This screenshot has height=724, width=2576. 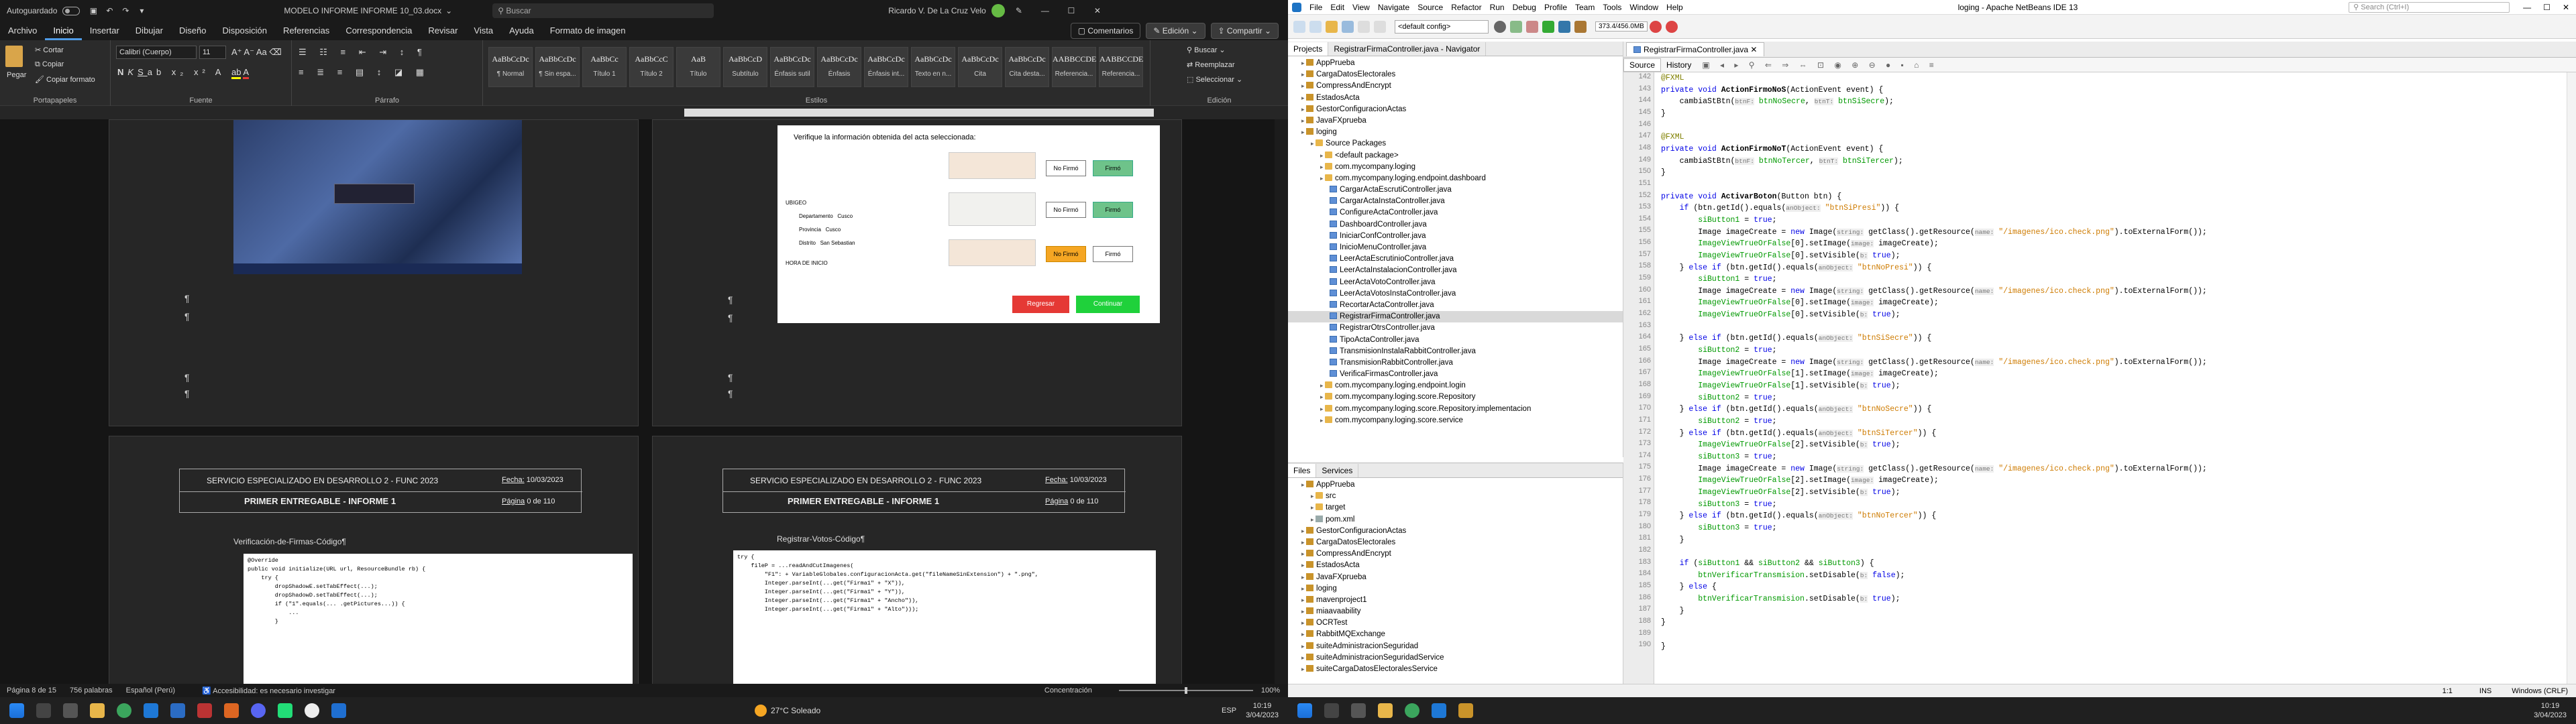 I want to click on line-endings: Windows (CRLF), so click(x=2540, y=691).